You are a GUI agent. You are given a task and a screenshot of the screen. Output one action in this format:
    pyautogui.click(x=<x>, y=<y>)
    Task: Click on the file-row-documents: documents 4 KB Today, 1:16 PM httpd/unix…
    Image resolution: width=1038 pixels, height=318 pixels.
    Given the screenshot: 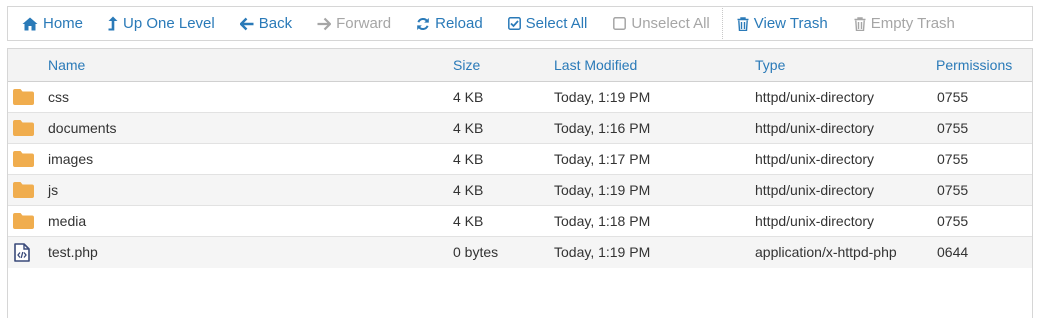 What is the action you would take?
    pyautogui.click(x=520, y=128)
    